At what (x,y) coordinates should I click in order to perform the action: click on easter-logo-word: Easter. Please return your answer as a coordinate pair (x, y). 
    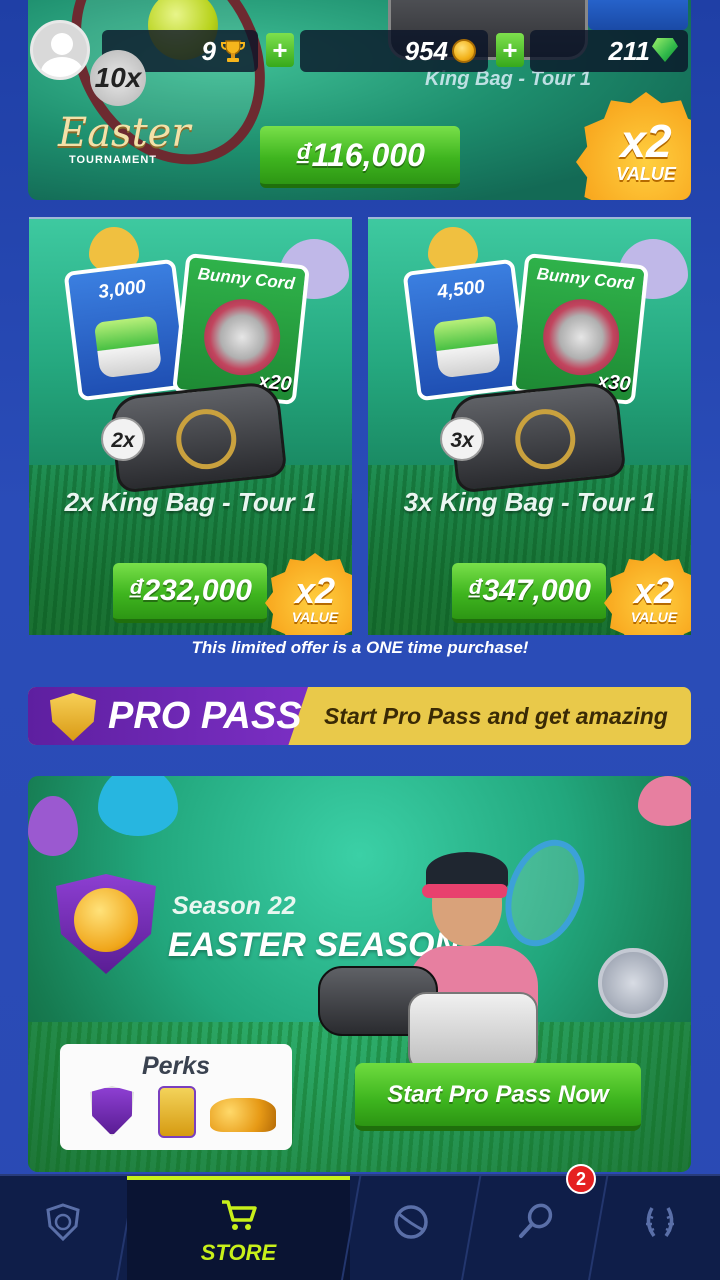
    Looking at the image, I should click on (124, 133).